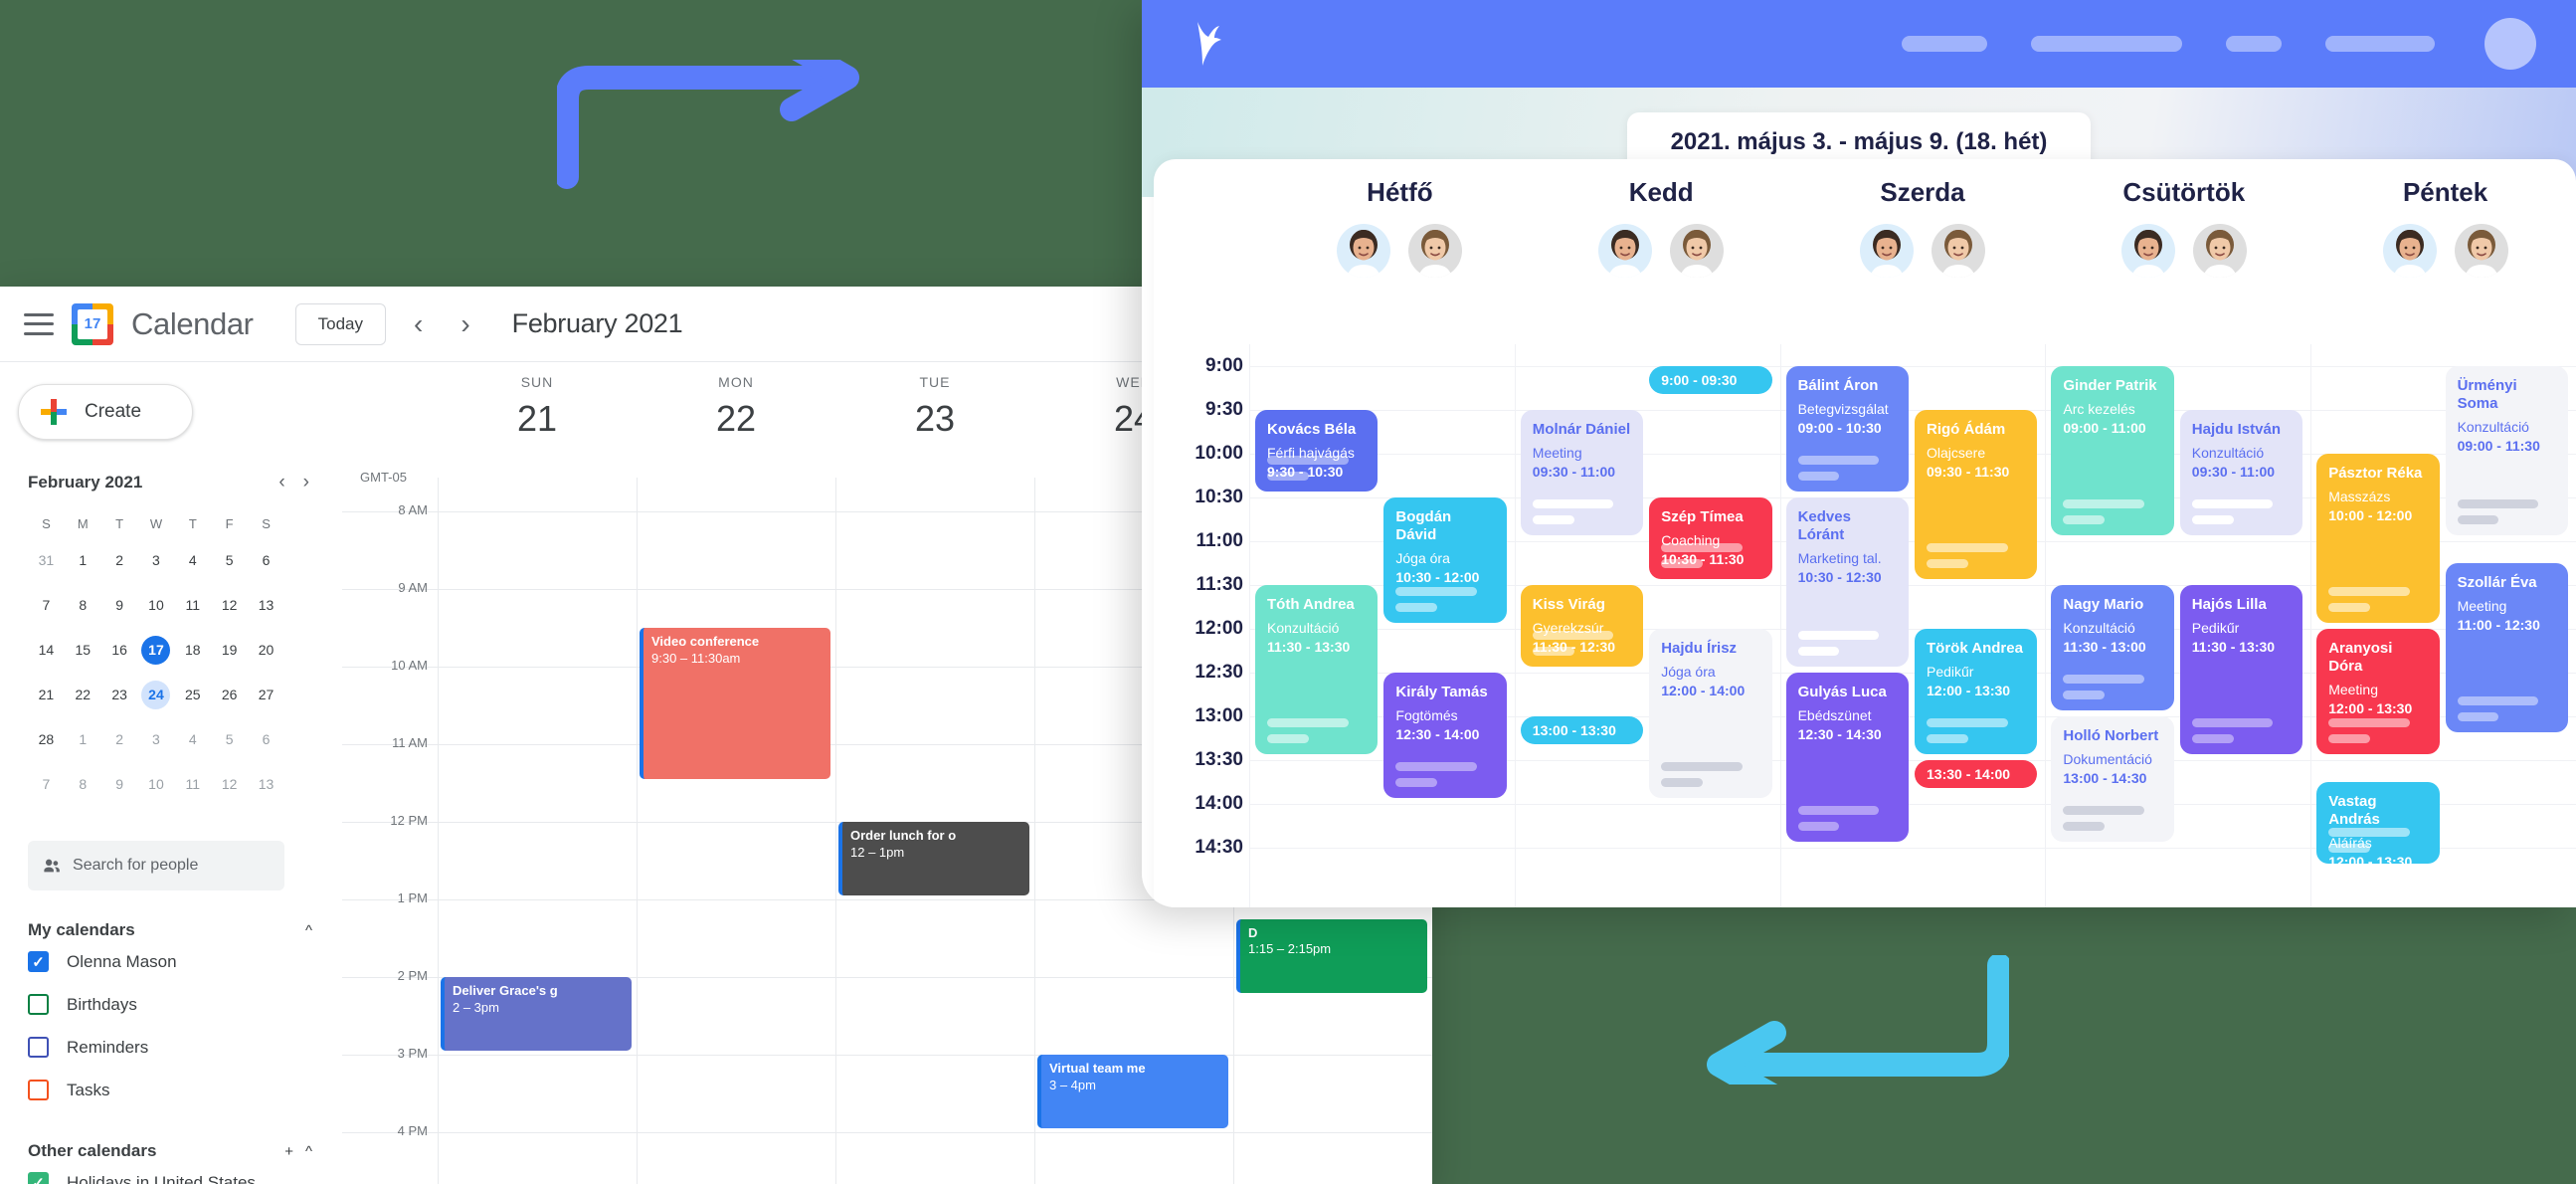  Describe the element at coordinates (119, 695) in the screenshot. I see `mini-day-cell: 23` at that location.